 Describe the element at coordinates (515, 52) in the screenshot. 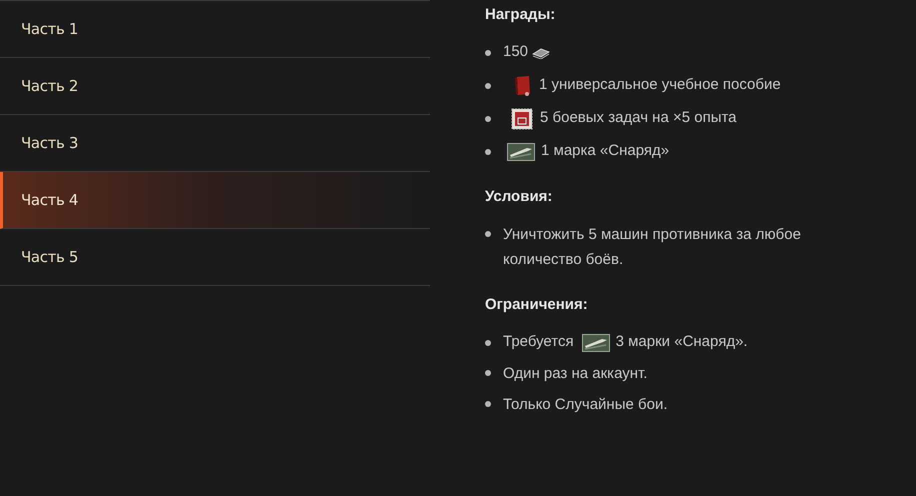

I see `list-text: 150` at that location.